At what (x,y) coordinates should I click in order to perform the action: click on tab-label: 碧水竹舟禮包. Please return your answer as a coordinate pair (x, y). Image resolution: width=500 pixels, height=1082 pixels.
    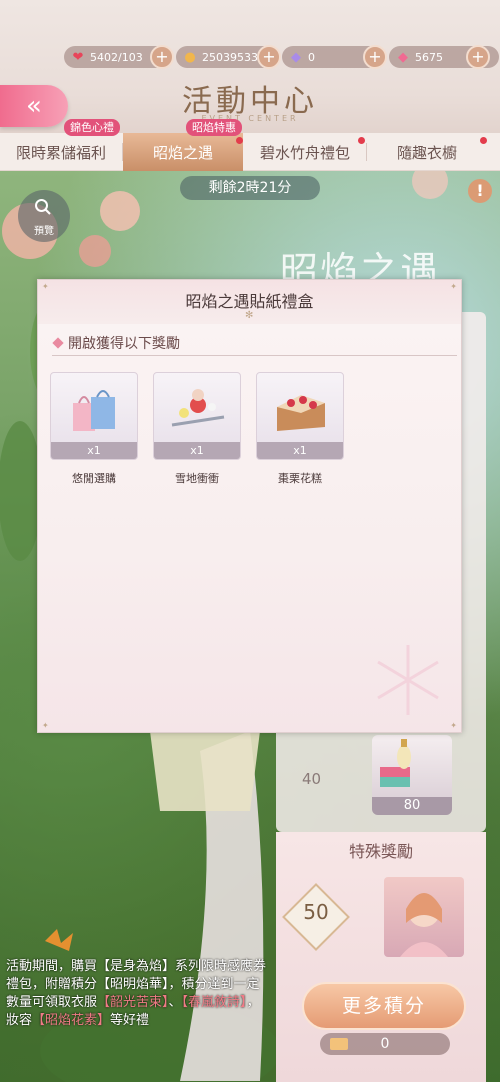
    Looking at the image, I should click on (304, 152).